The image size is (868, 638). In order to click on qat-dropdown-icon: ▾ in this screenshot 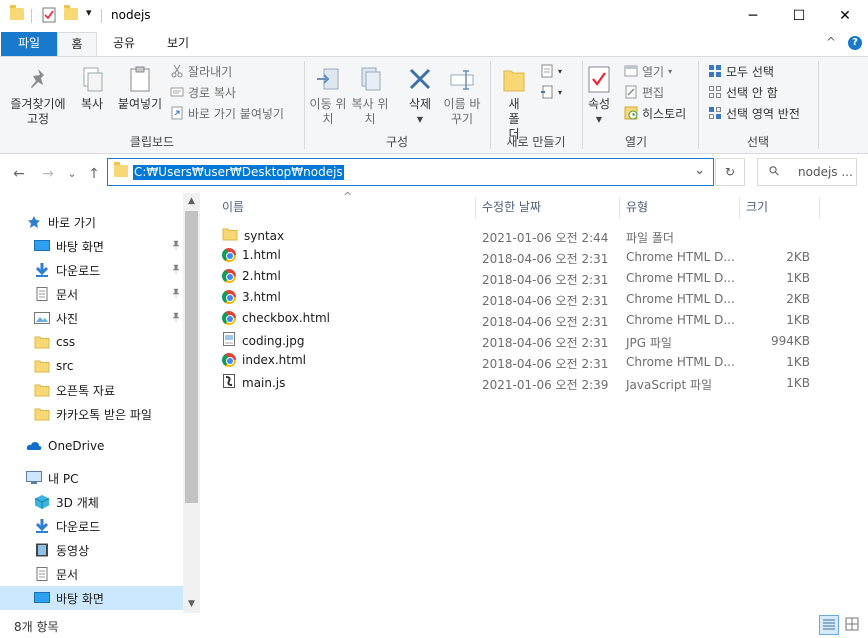, I will do `click(89, 12)`.